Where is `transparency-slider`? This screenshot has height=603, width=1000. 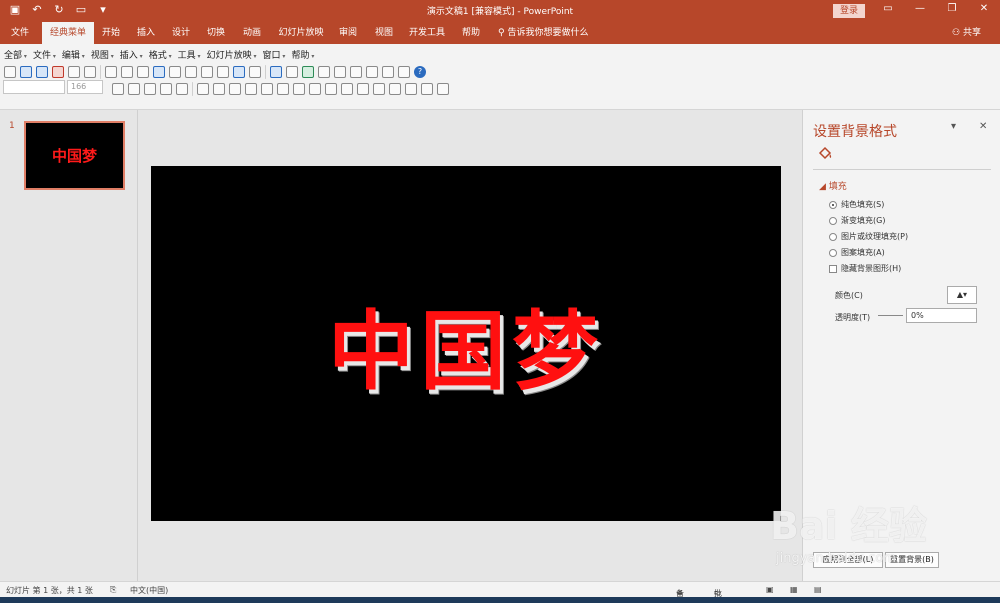
transparency-slider is located at coordinates (890, 315).